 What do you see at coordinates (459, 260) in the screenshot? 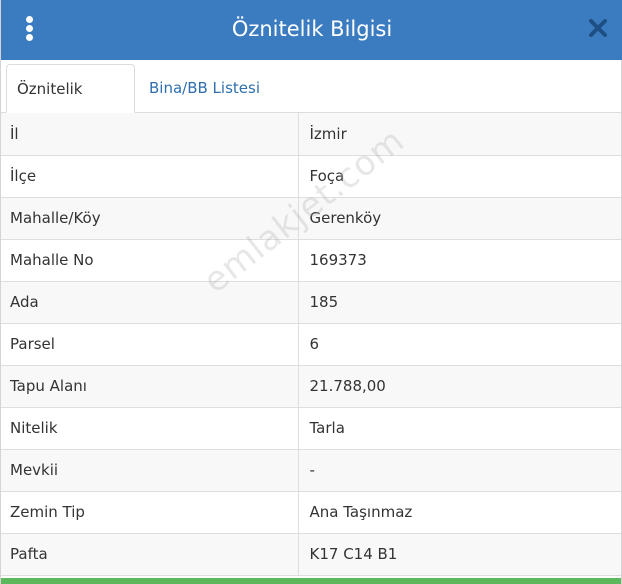
I see `attribute-value: 169373` at bounding box center [459, 260].